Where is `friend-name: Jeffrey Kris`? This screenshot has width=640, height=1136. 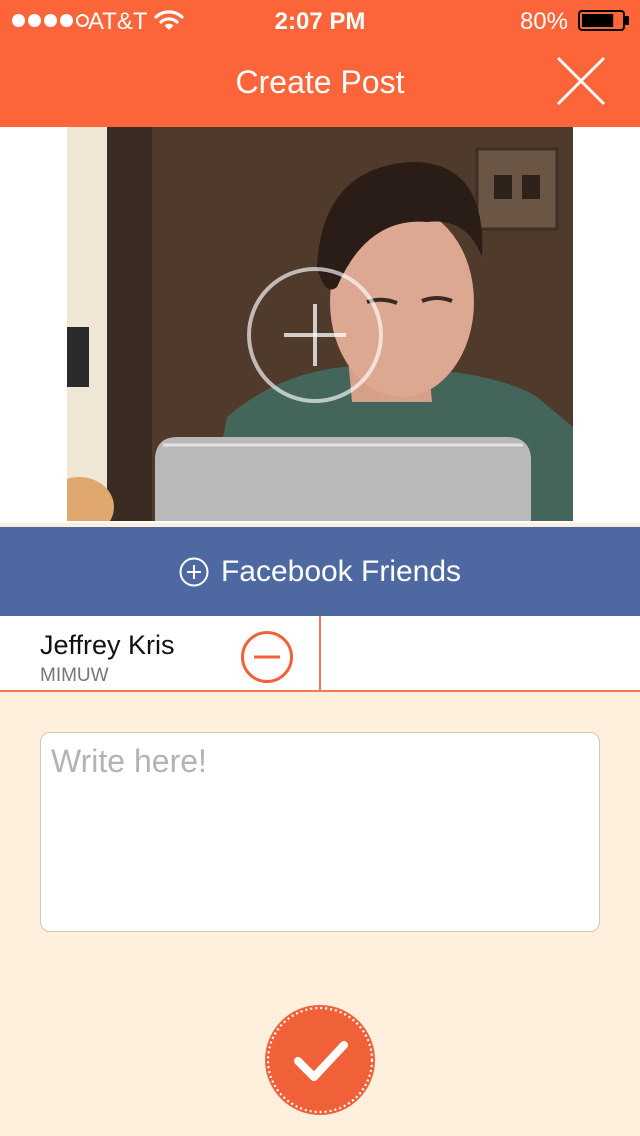
friend-name: Jeffrey Kris is located at coordinates (107, 645).